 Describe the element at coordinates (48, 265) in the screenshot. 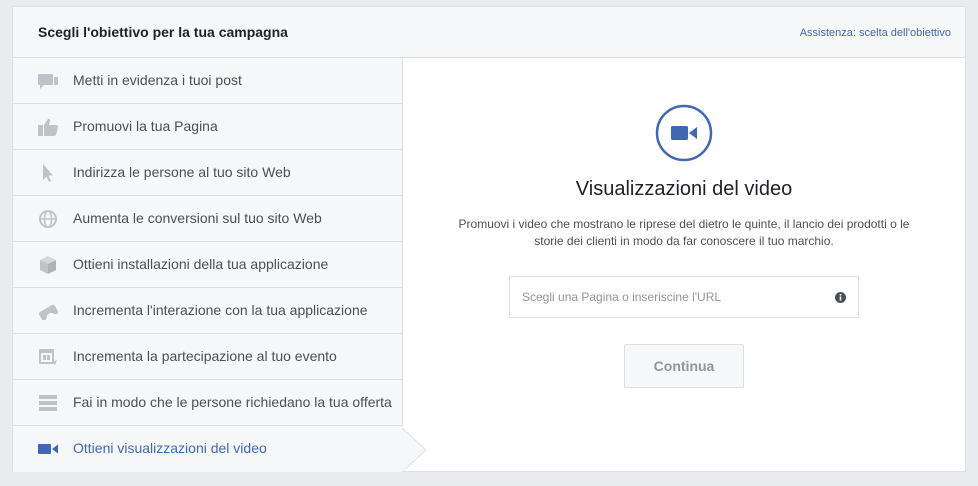

I see `app-box-icon` at that location.